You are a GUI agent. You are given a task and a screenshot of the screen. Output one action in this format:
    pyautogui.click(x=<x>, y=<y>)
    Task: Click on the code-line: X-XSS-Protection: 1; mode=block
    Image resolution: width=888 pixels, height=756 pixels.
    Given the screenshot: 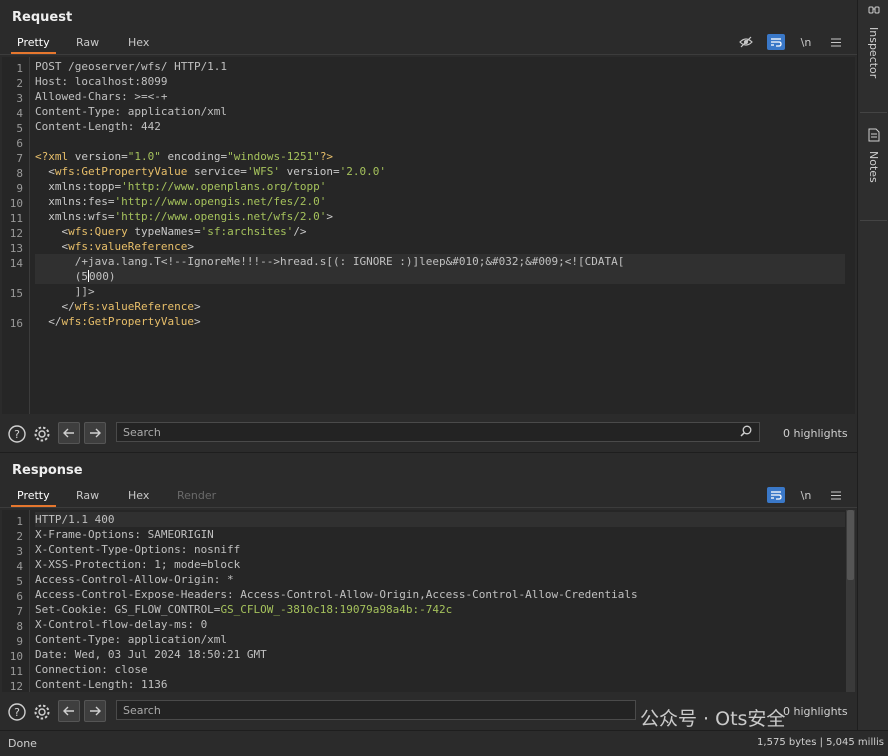 What is the action you would take?
    pyautogui.click(x=440, y=564)
    